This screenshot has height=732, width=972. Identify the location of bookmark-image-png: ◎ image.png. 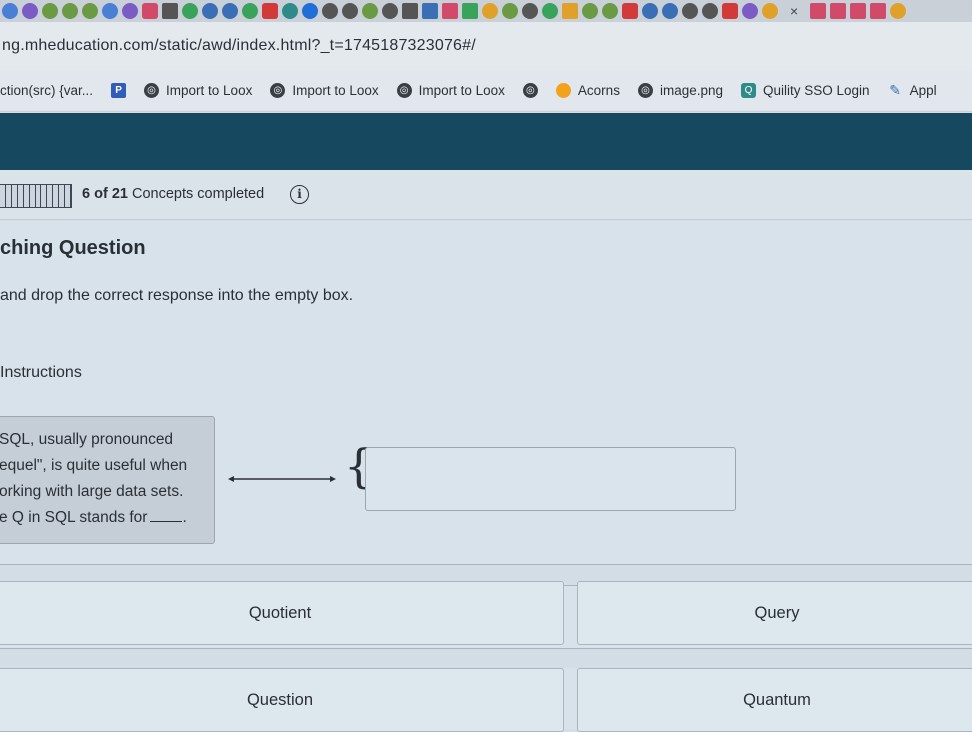
(680, 90).